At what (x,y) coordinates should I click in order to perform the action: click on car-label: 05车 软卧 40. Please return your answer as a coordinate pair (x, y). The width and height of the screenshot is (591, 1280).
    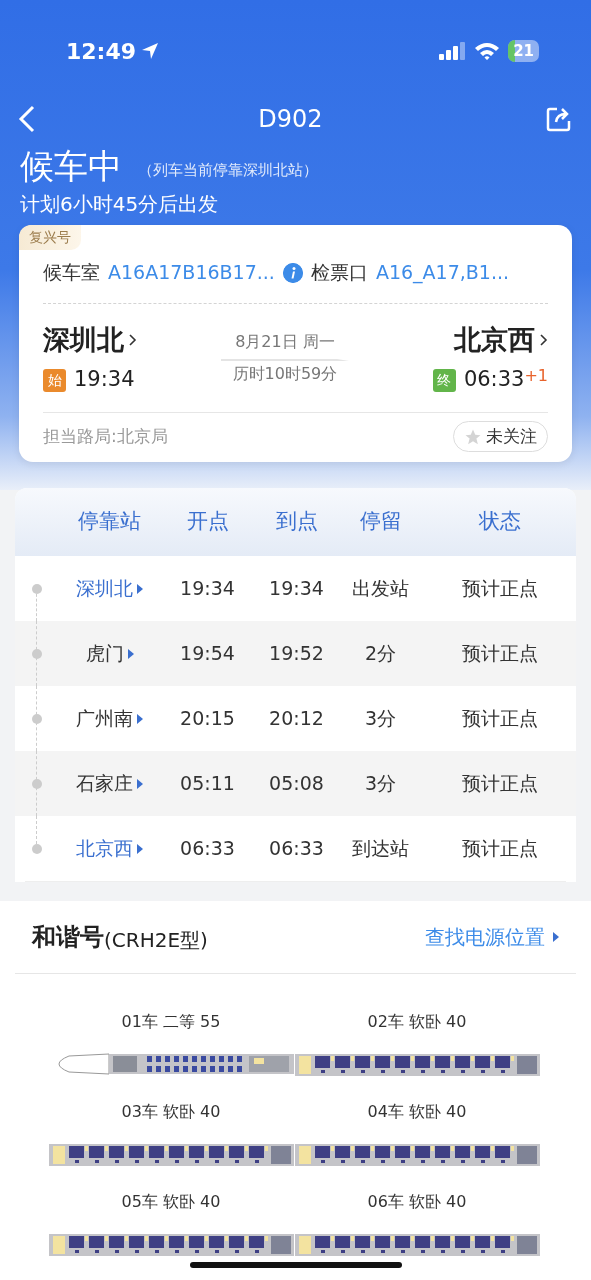
    Looking at the image, I should click on (171, 1202).